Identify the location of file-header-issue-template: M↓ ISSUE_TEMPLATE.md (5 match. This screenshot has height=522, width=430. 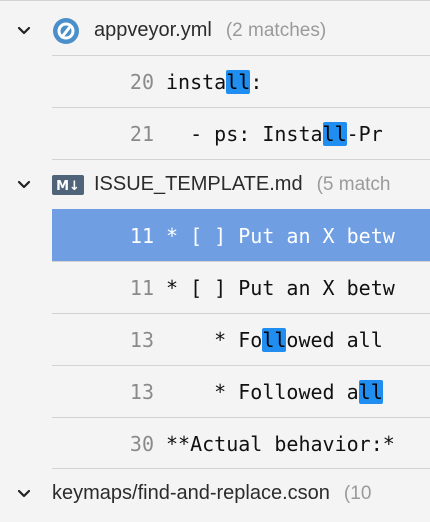
(215, 185).